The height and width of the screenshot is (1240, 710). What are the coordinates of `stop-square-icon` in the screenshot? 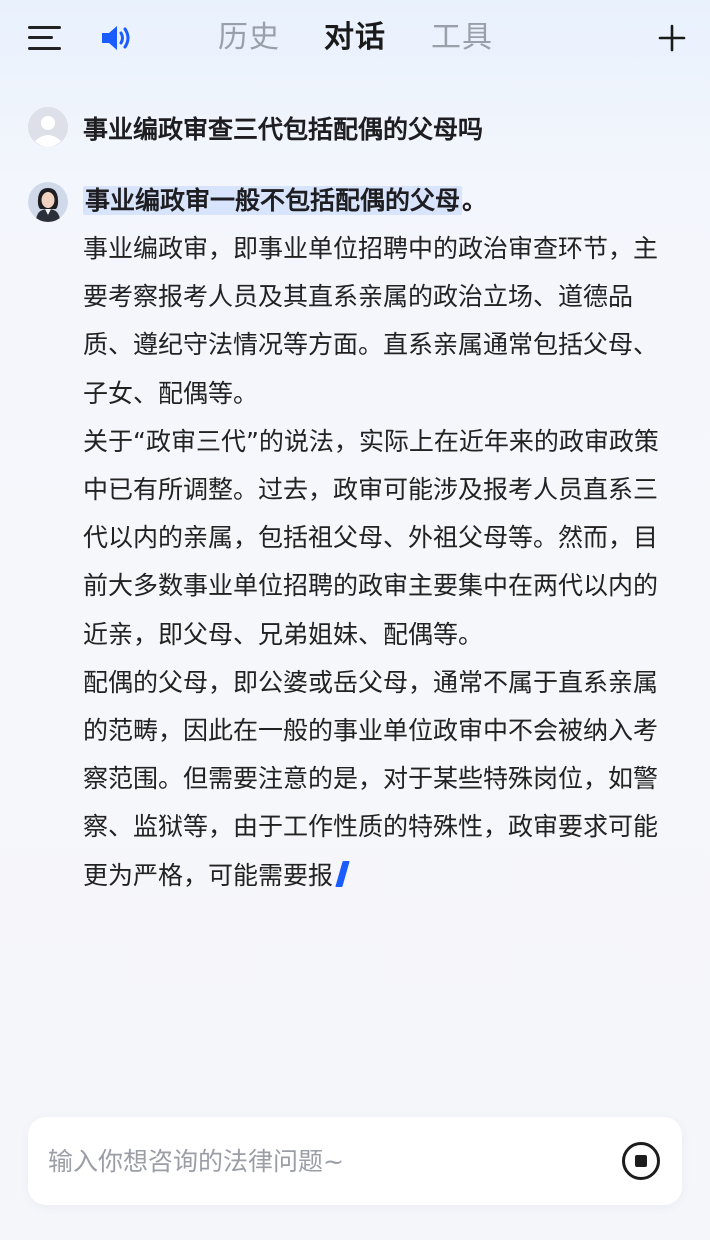 It's located at (641, 1161).